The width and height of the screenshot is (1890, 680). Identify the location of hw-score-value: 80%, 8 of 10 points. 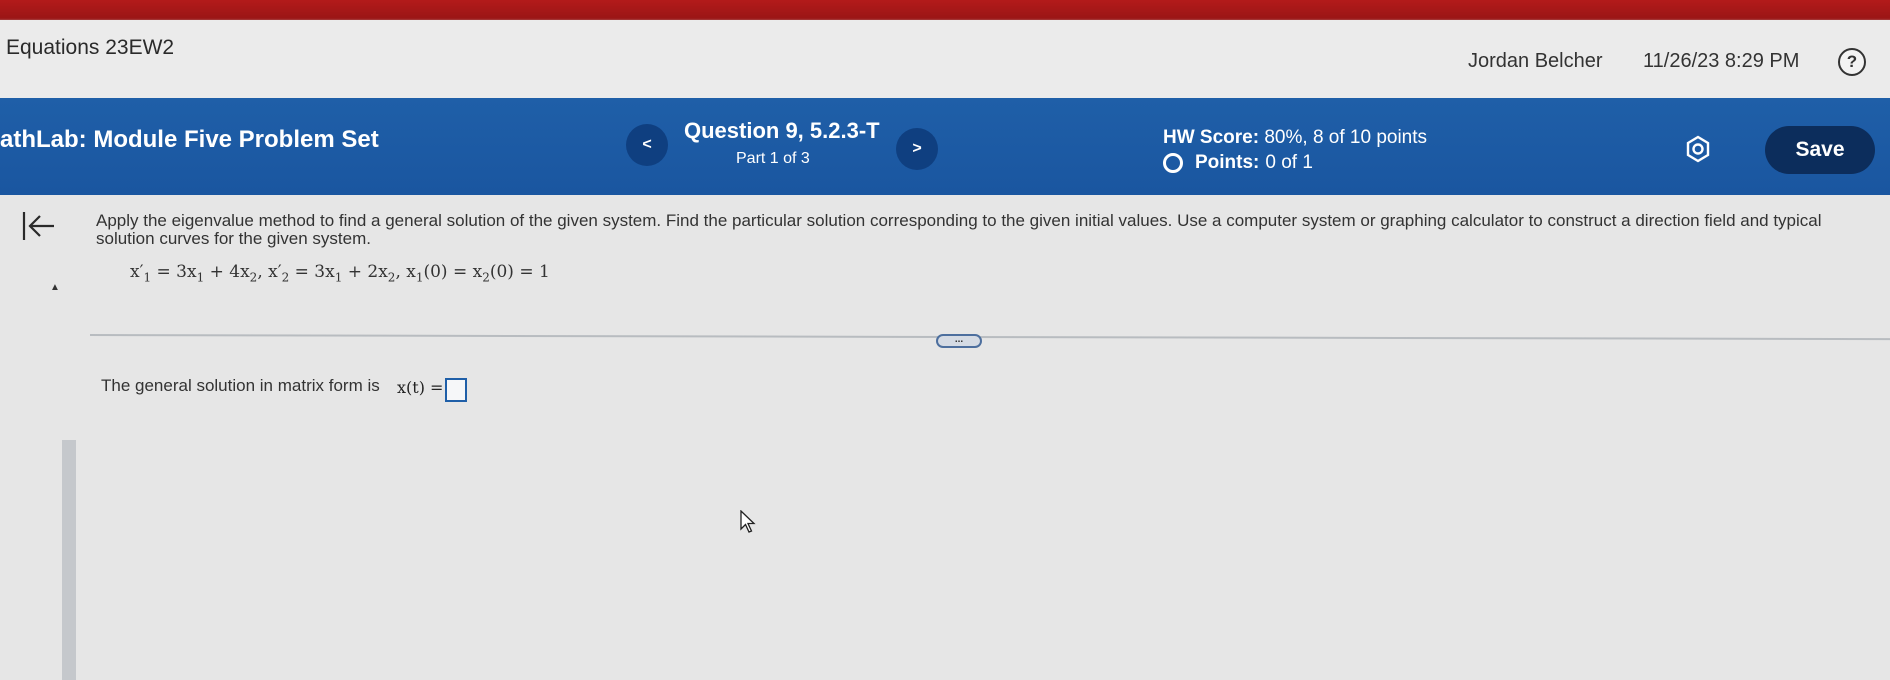
(1346, 137).